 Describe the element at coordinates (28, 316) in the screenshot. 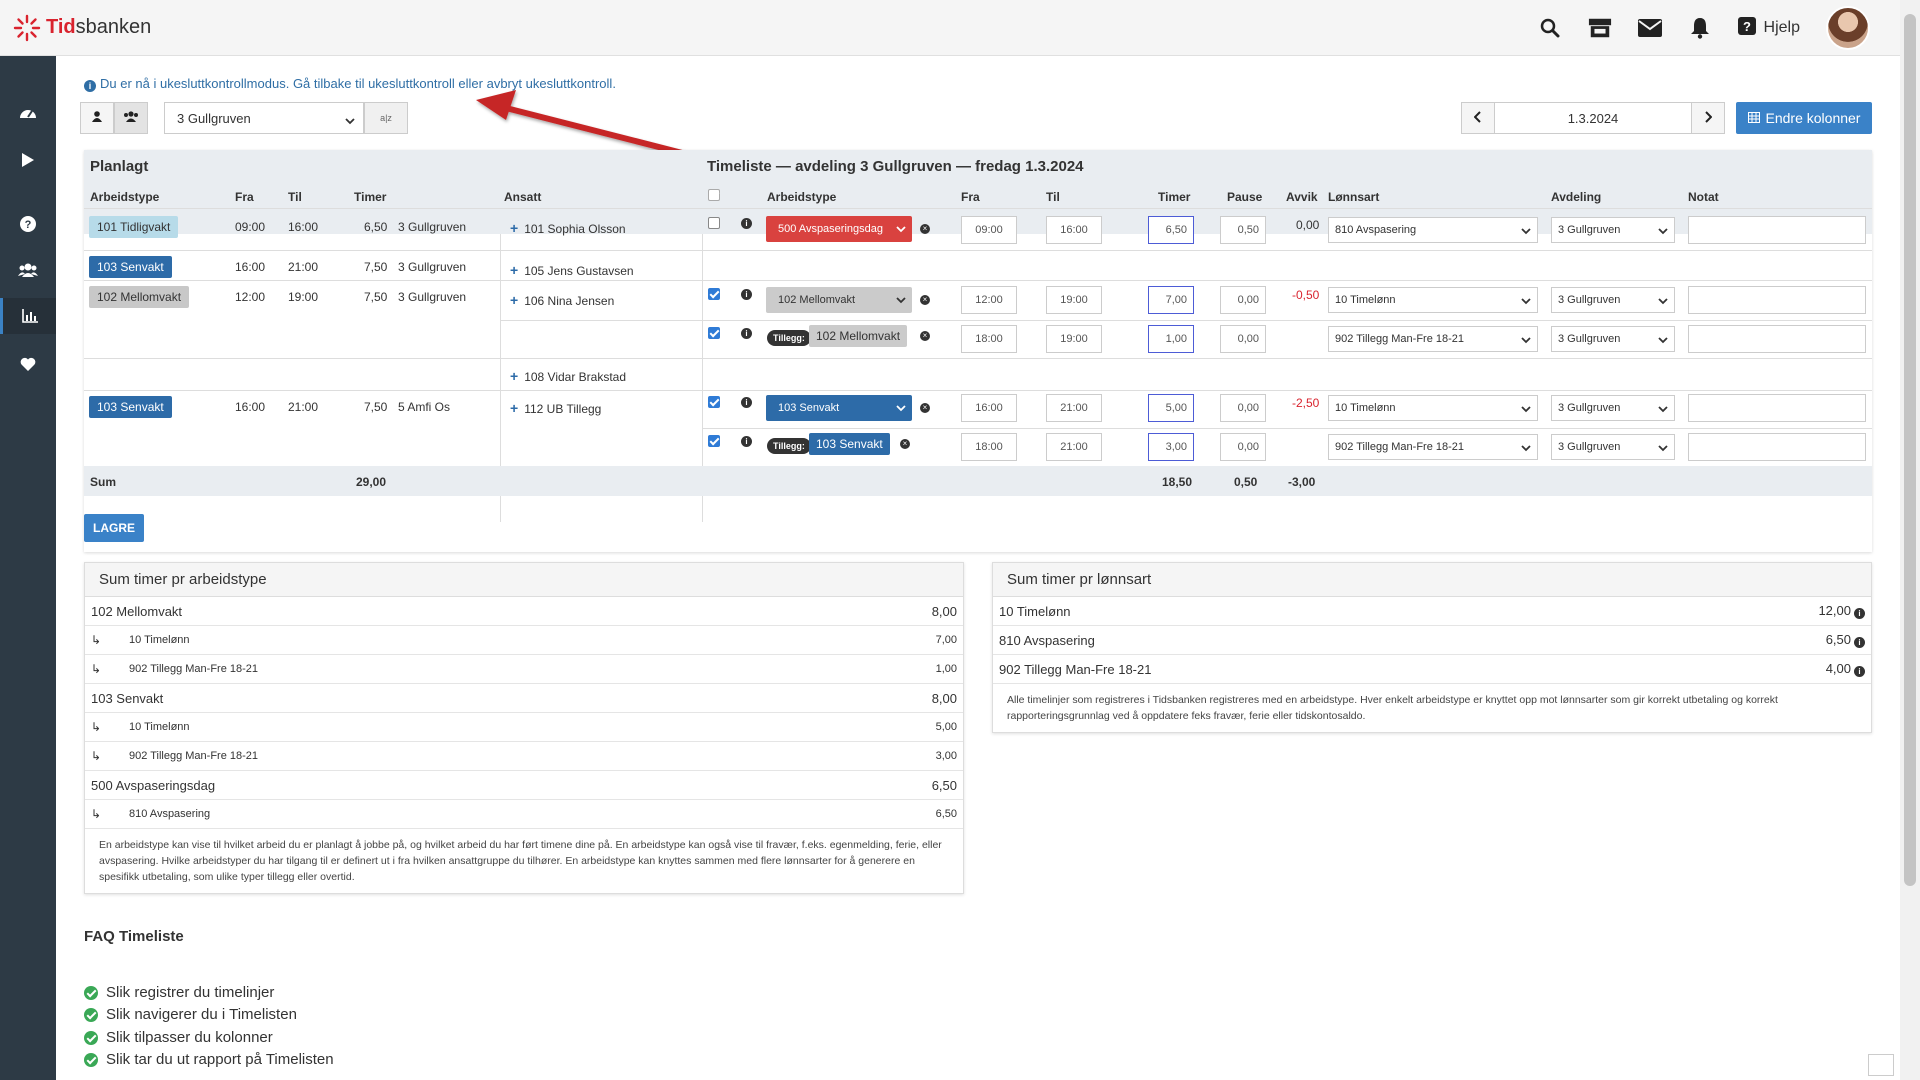

I see `chart-icon` at that location.